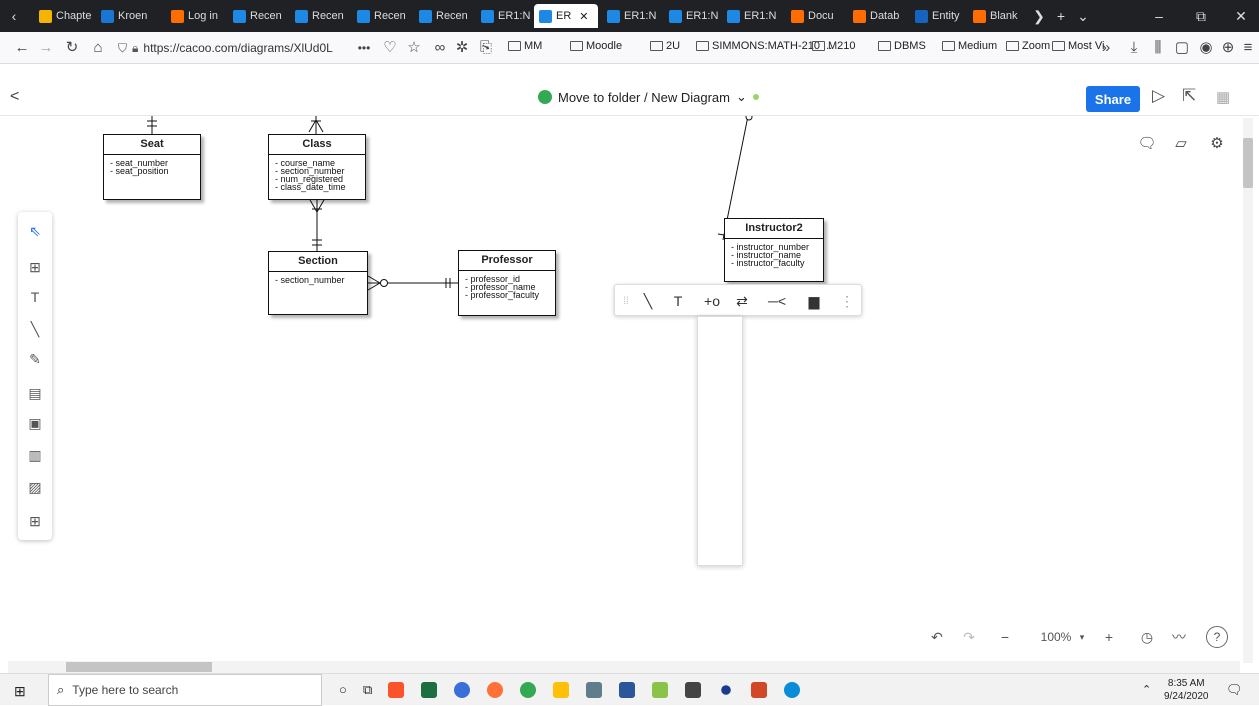 The height and width of the screenshot is (706, 1259). What do you see at coordinates (792, 690) in the screenshot?
I see `edge-icon` at bounding box center [792, 690].